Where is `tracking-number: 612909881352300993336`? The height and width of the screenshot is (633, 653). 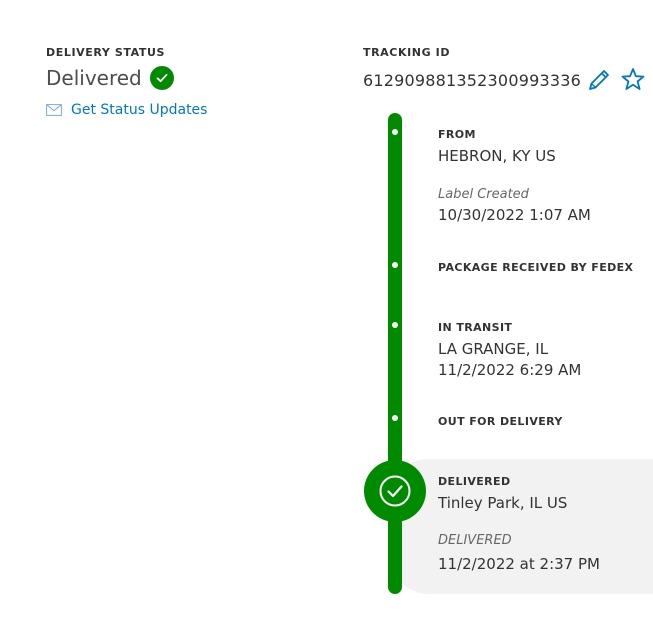
tracking-number: 612909881352300993336 is located at coordinates (472, 80).